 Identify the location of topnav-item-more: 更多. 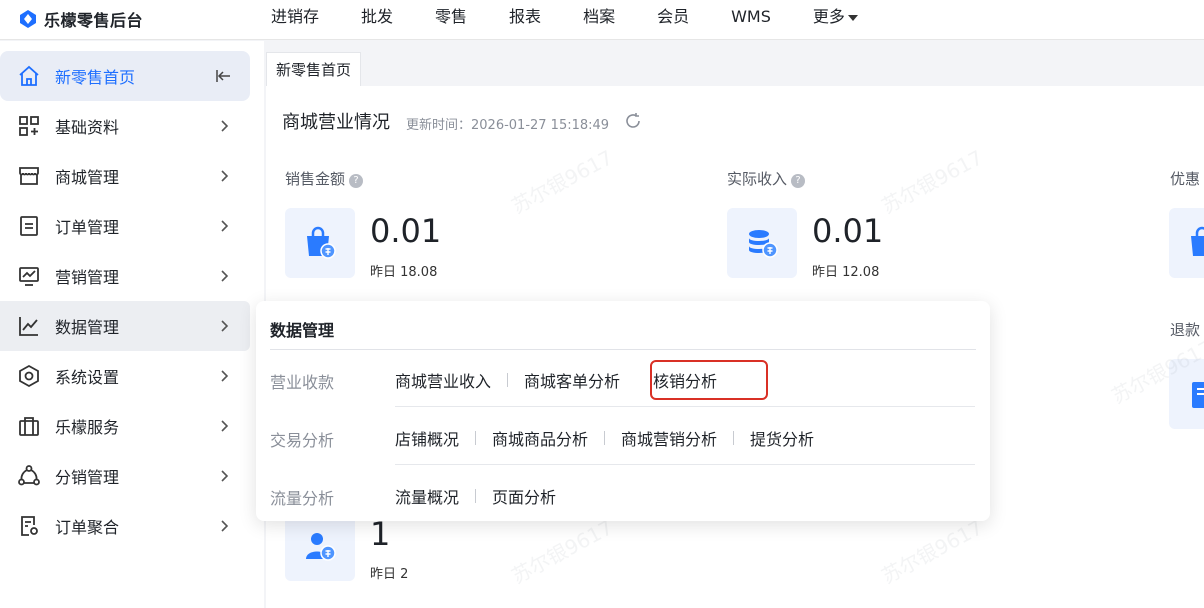
(835, 18).